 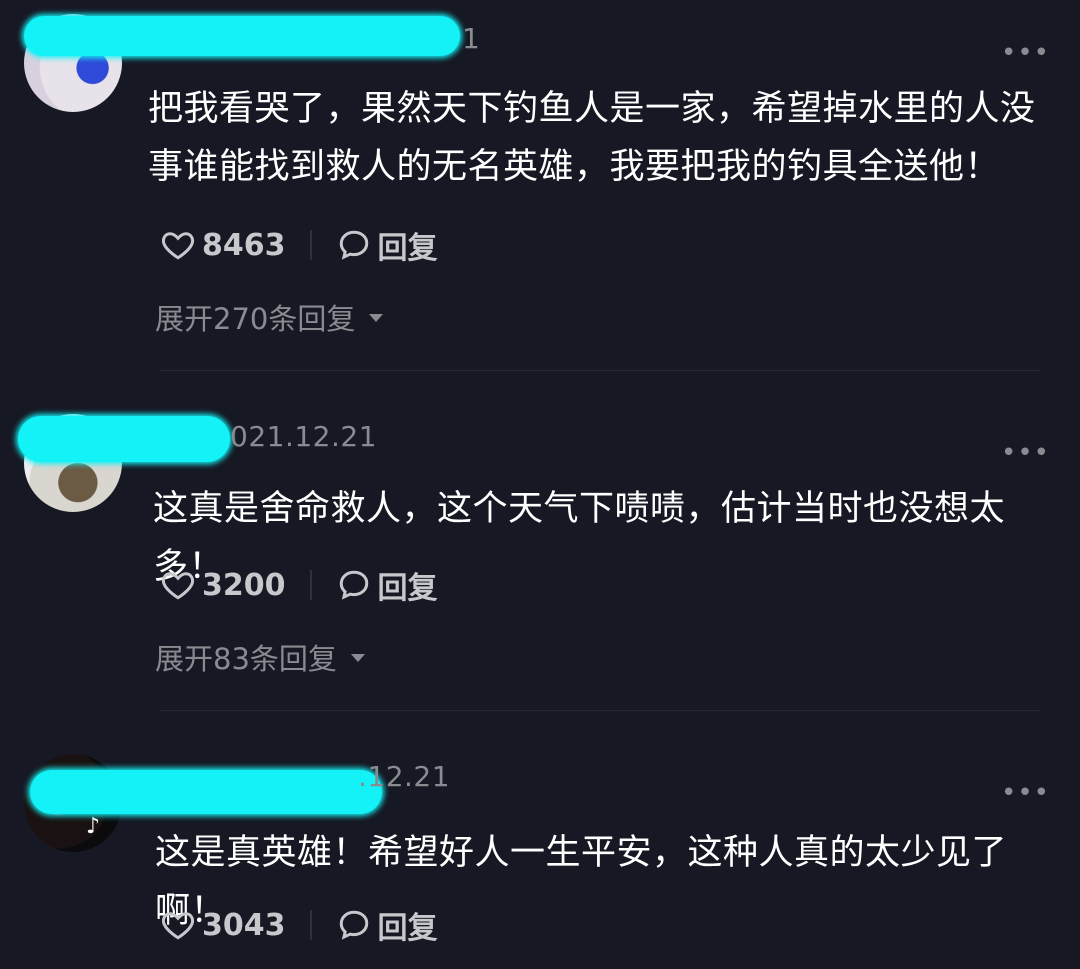 I want to click on comment-actions: 8463 回复, so click(x=299, y=245).